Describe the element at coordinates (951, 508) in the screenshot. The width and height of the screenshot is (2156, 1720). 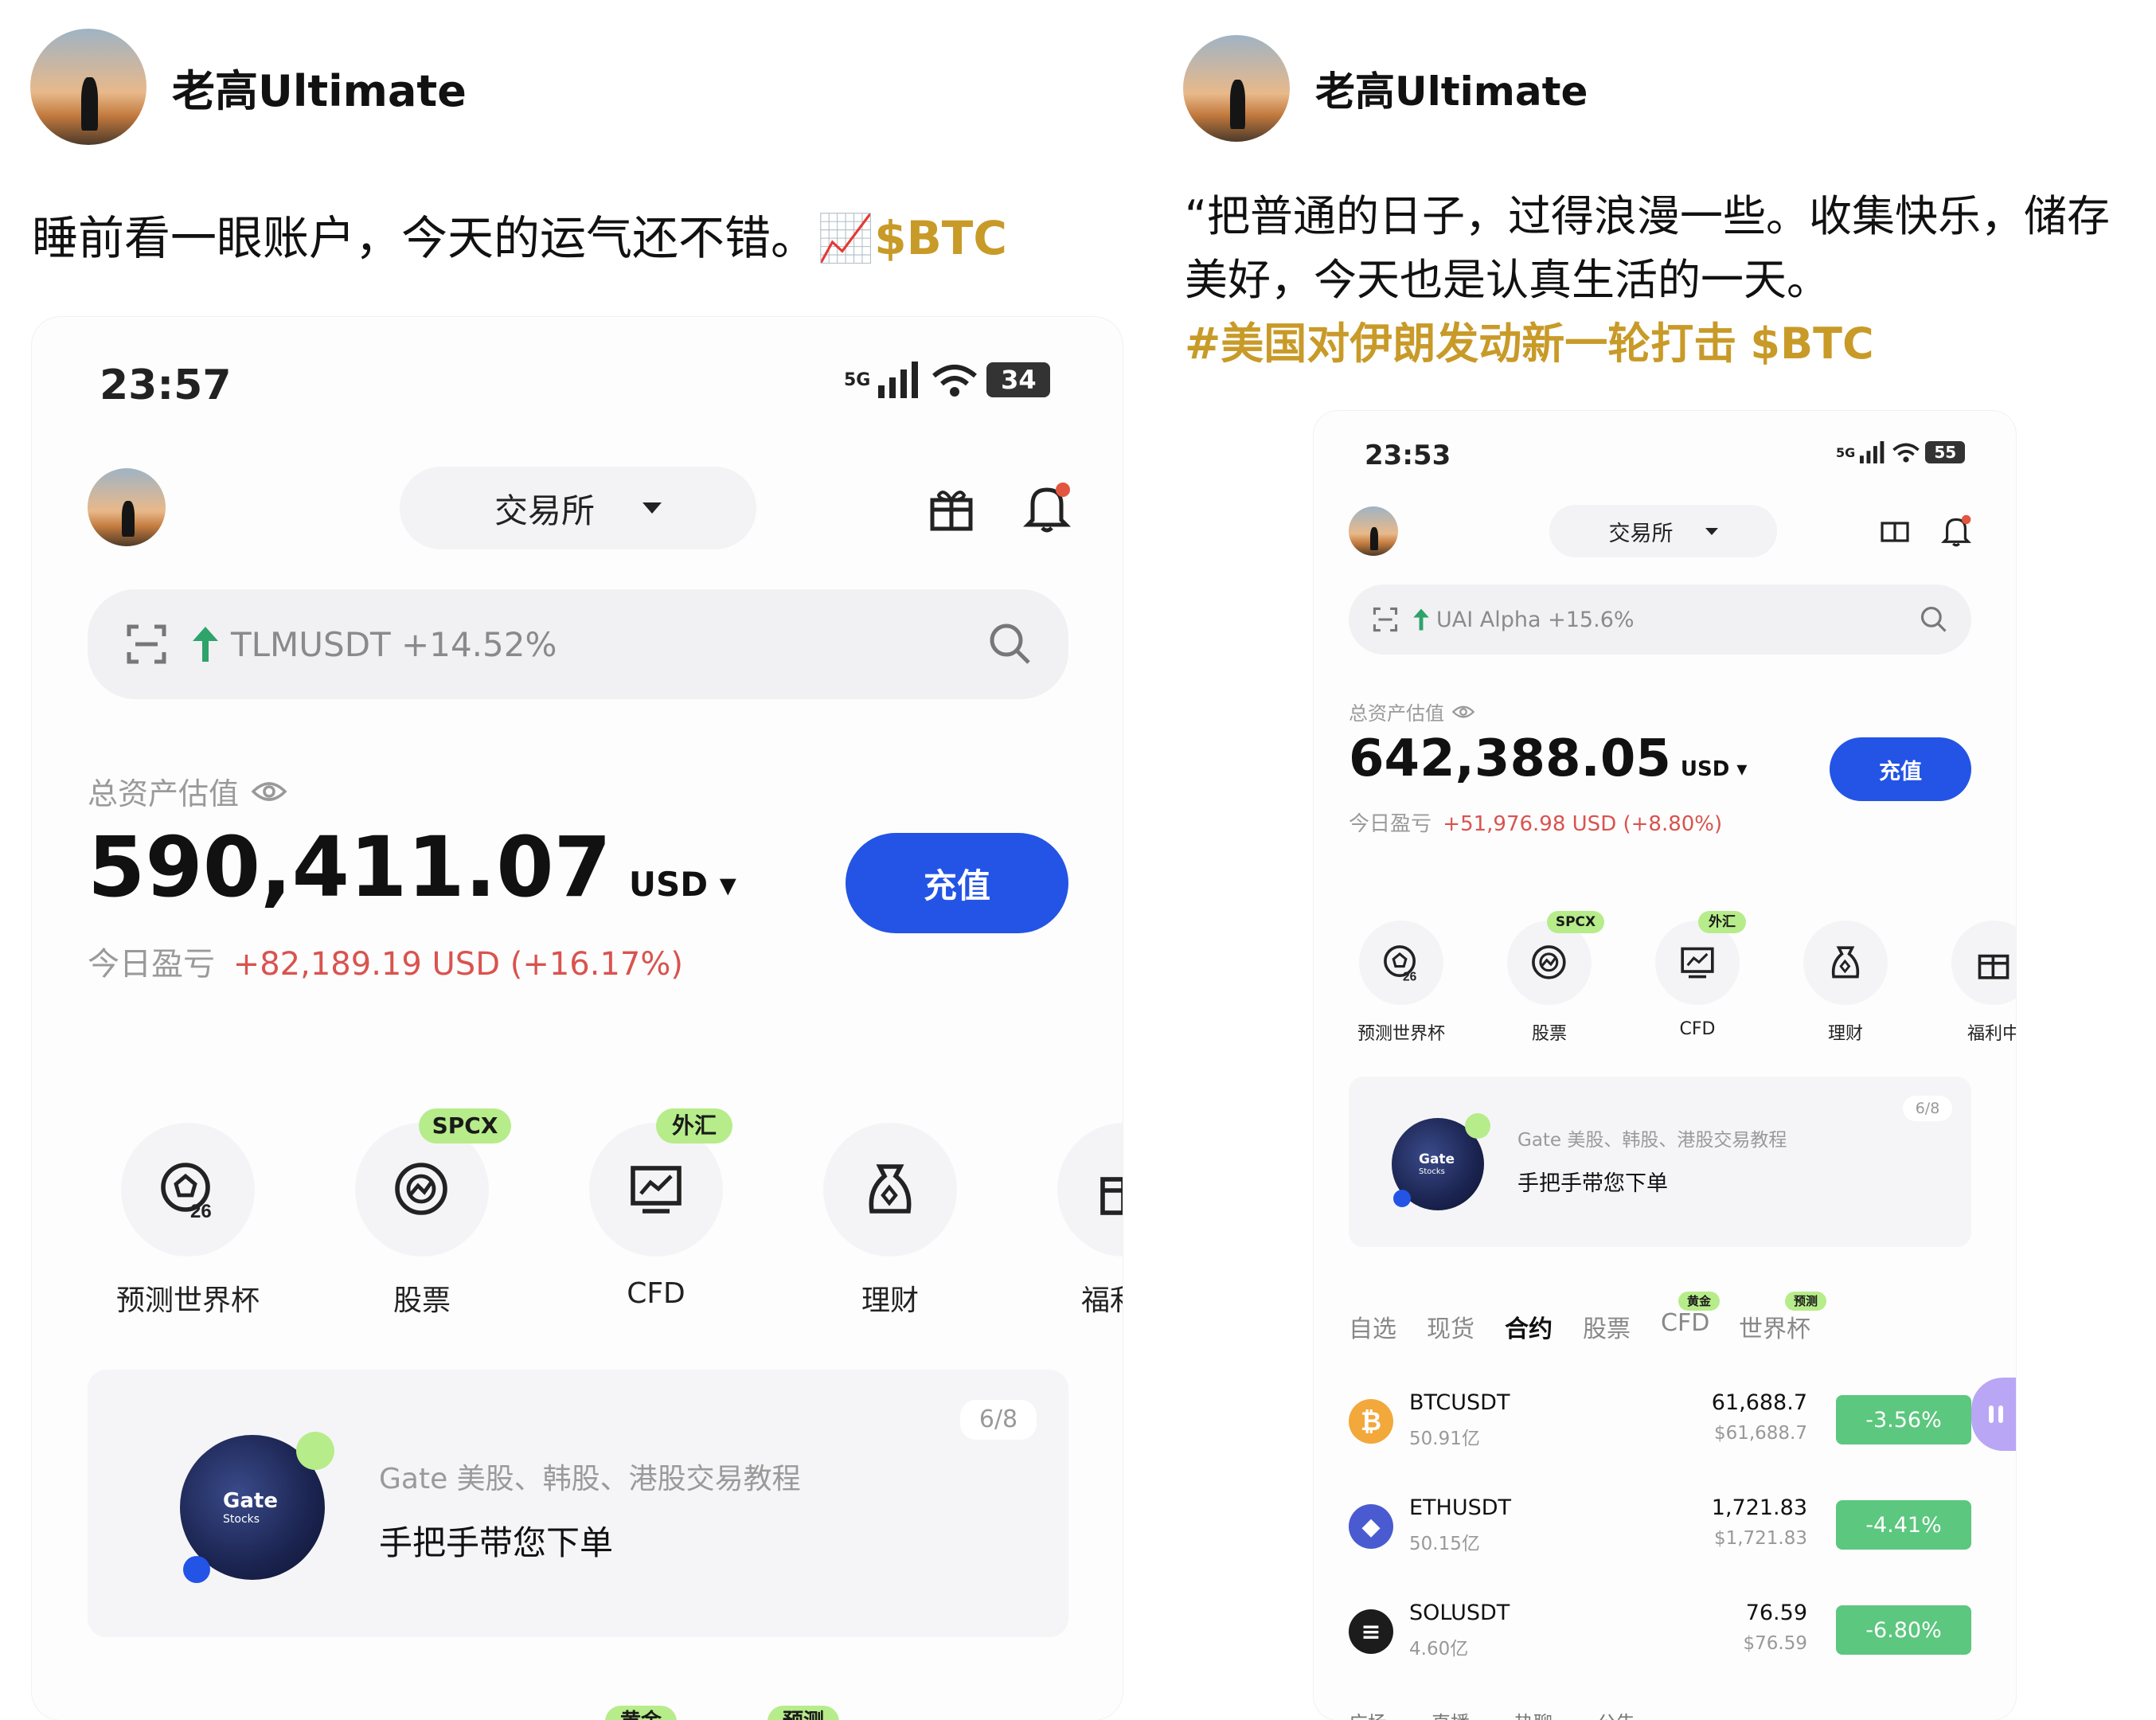
I see `gift-icon` at that location.